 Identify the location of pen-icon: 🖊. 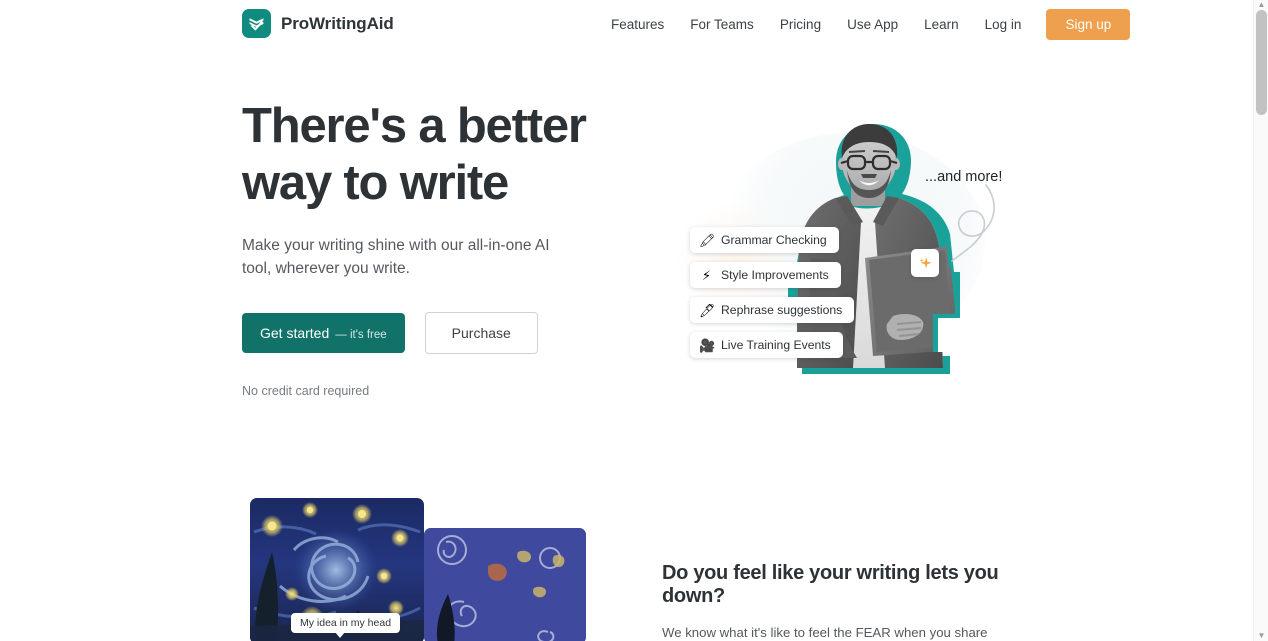
(707, 310).